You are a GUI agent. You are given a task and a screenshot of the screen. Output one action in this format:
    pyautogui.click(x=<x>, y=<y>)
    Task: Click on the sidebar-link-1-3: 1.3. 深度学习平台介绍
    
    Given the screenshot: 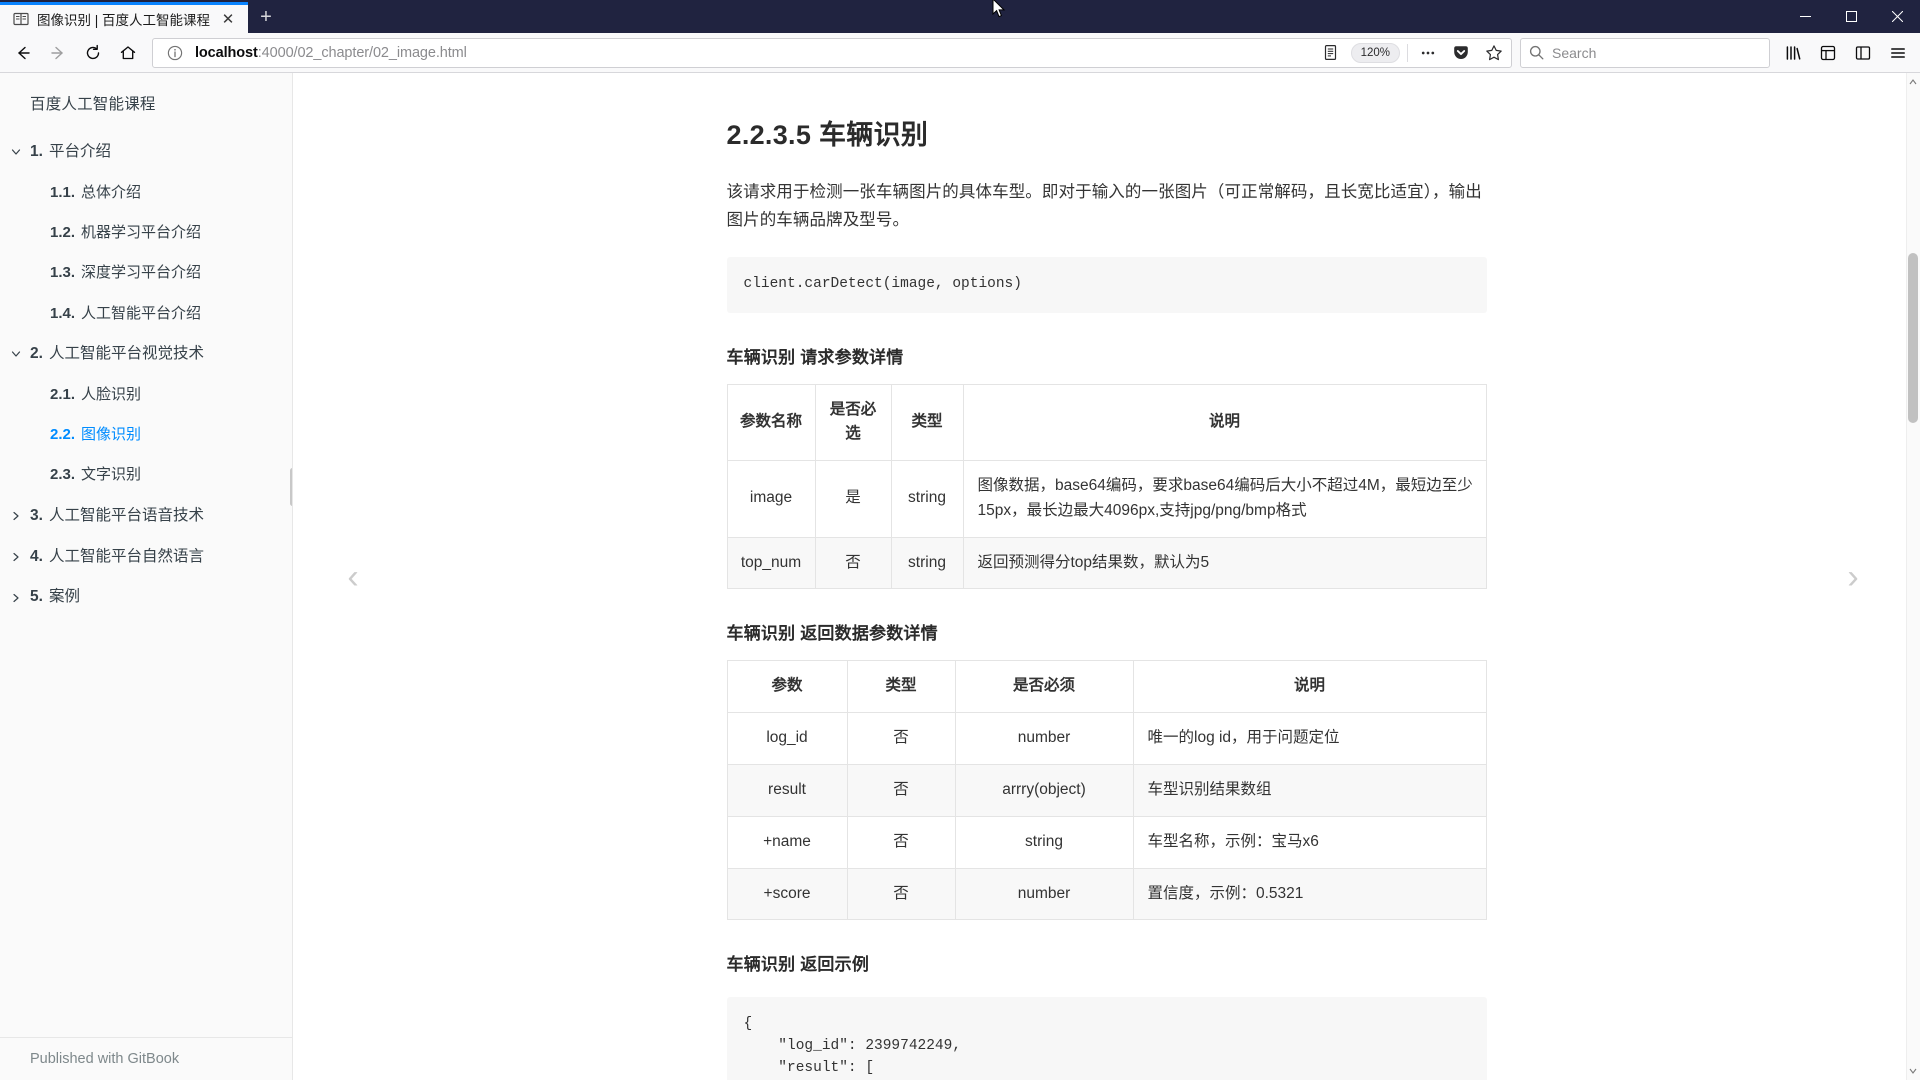 What is the action you would take?
    pyautogui.click(x=146, y=273)
    